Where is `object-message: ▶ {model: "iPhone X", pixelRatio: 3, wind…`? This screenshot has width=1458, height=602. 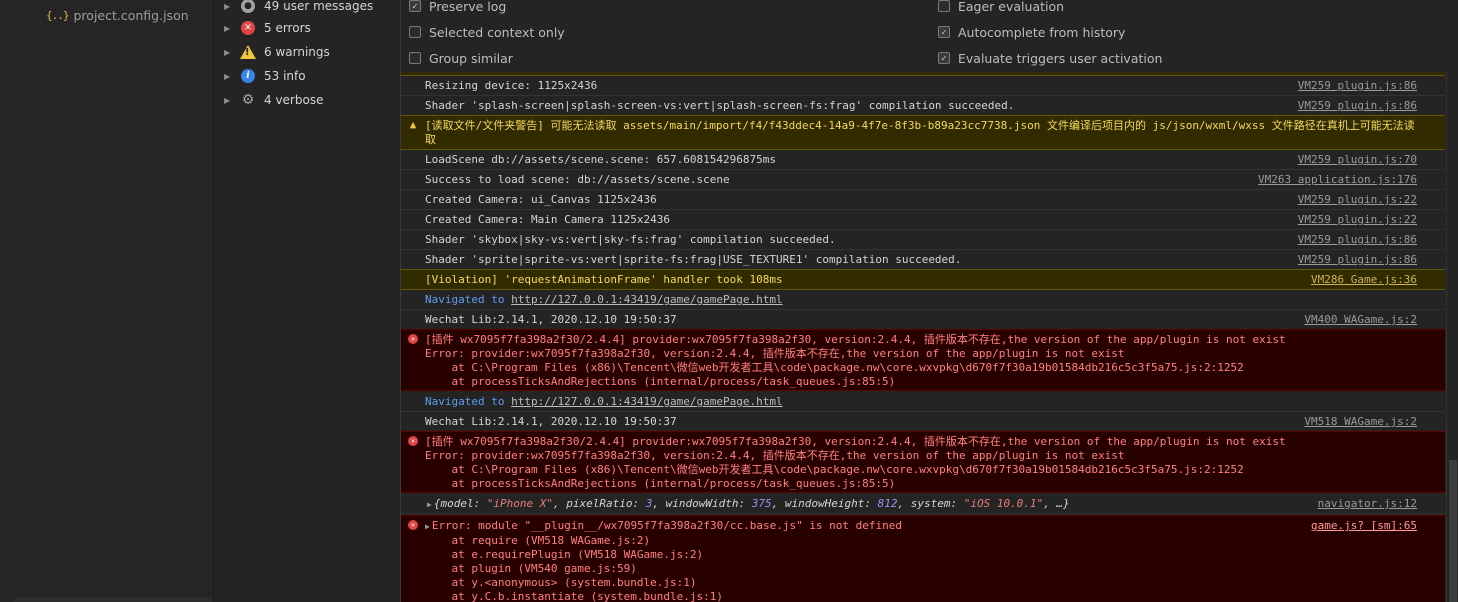 object-message: ▶ {model: "iPhone X", pixelRatio: 3, wind… is located at coordinates (923, 504).